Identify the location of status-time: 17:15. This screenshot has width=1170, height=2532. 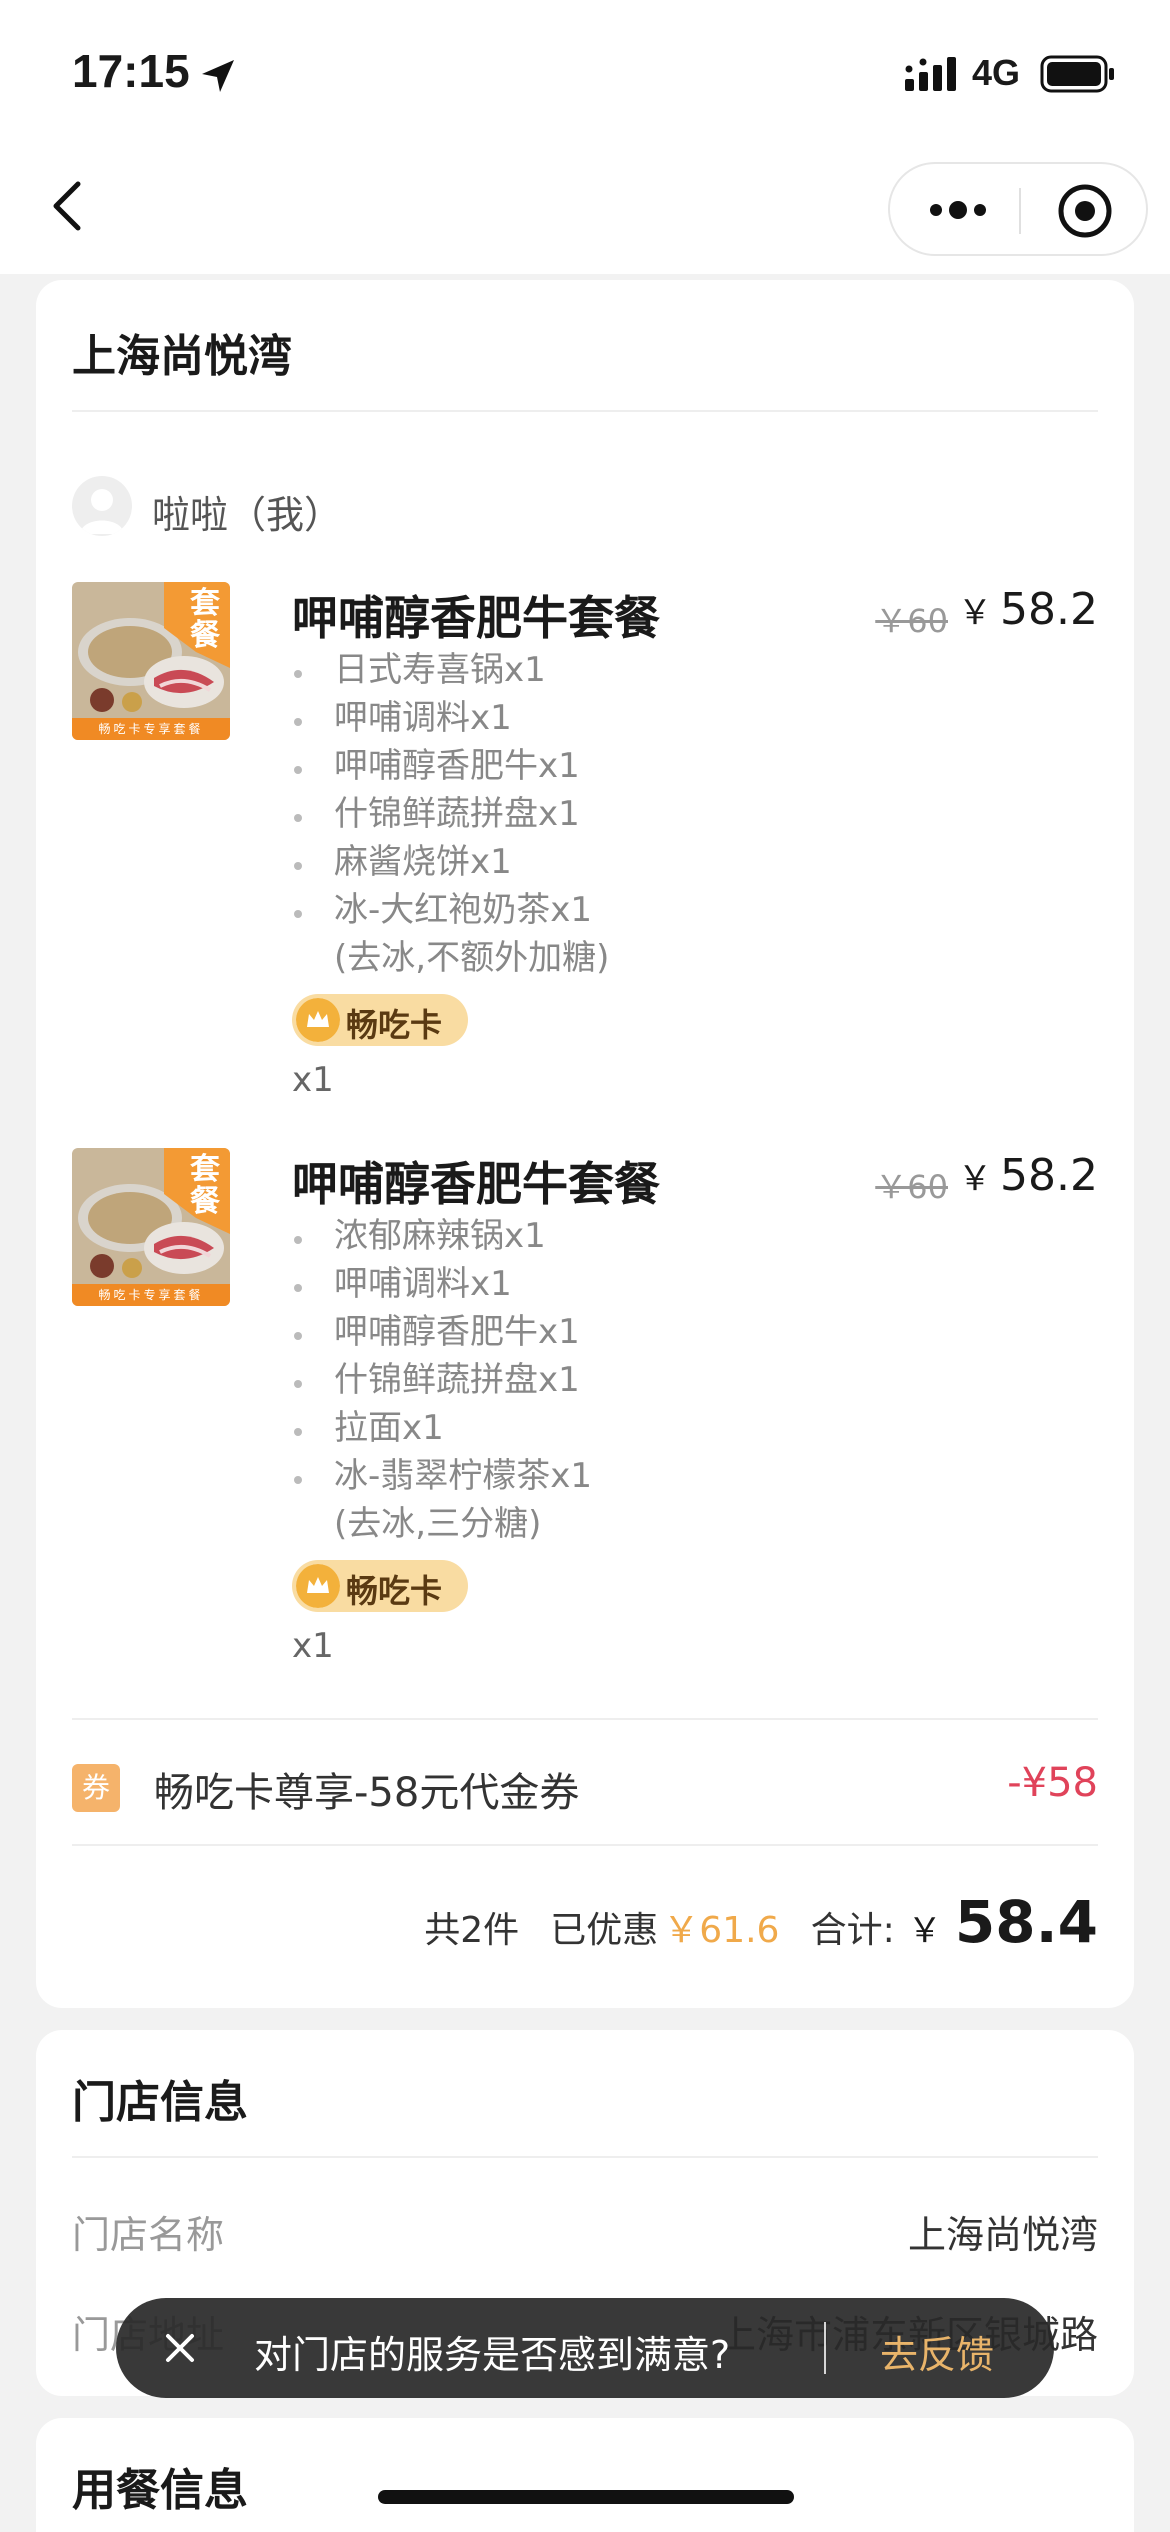
(131, 71).